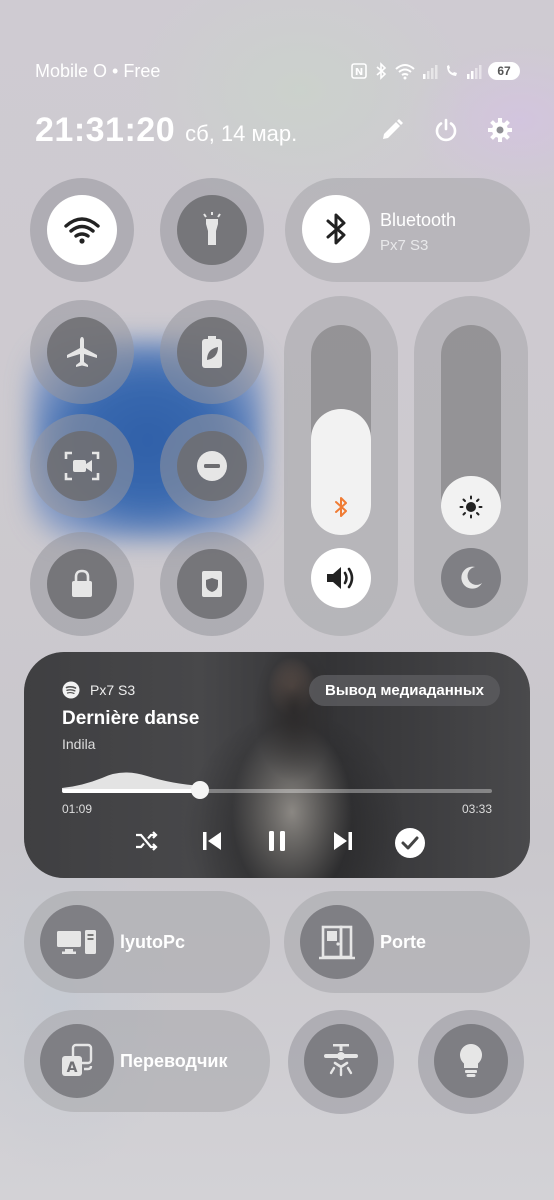 Image resolution: width=554 pixels, height=1200 pixels. I want to click on door-icon, so click(337, 942).